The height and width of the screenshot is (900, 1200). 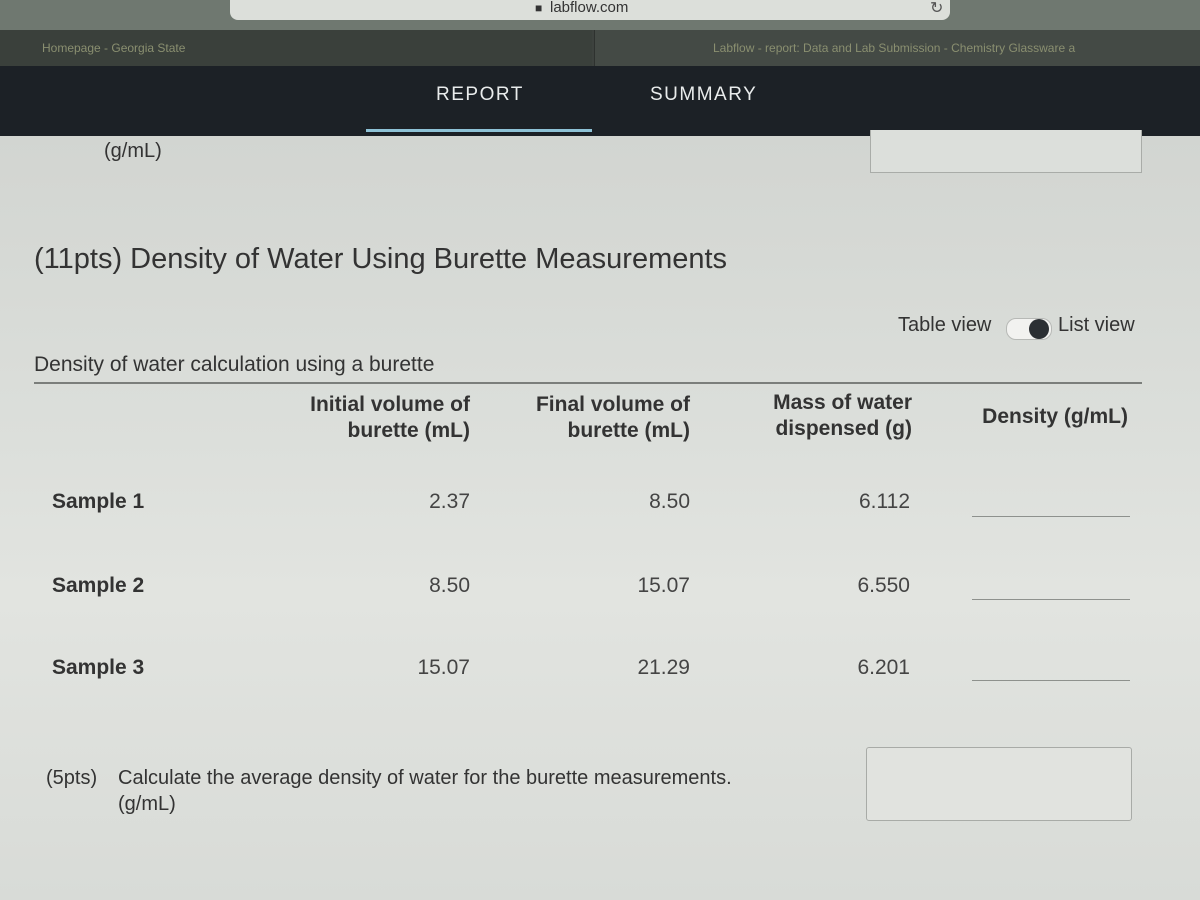 What do you see at coordinates (296, 48) in the screenshot?
I see `browser-tab-homepage: Homepage - Georgia State` at bounding box center [296, 48].